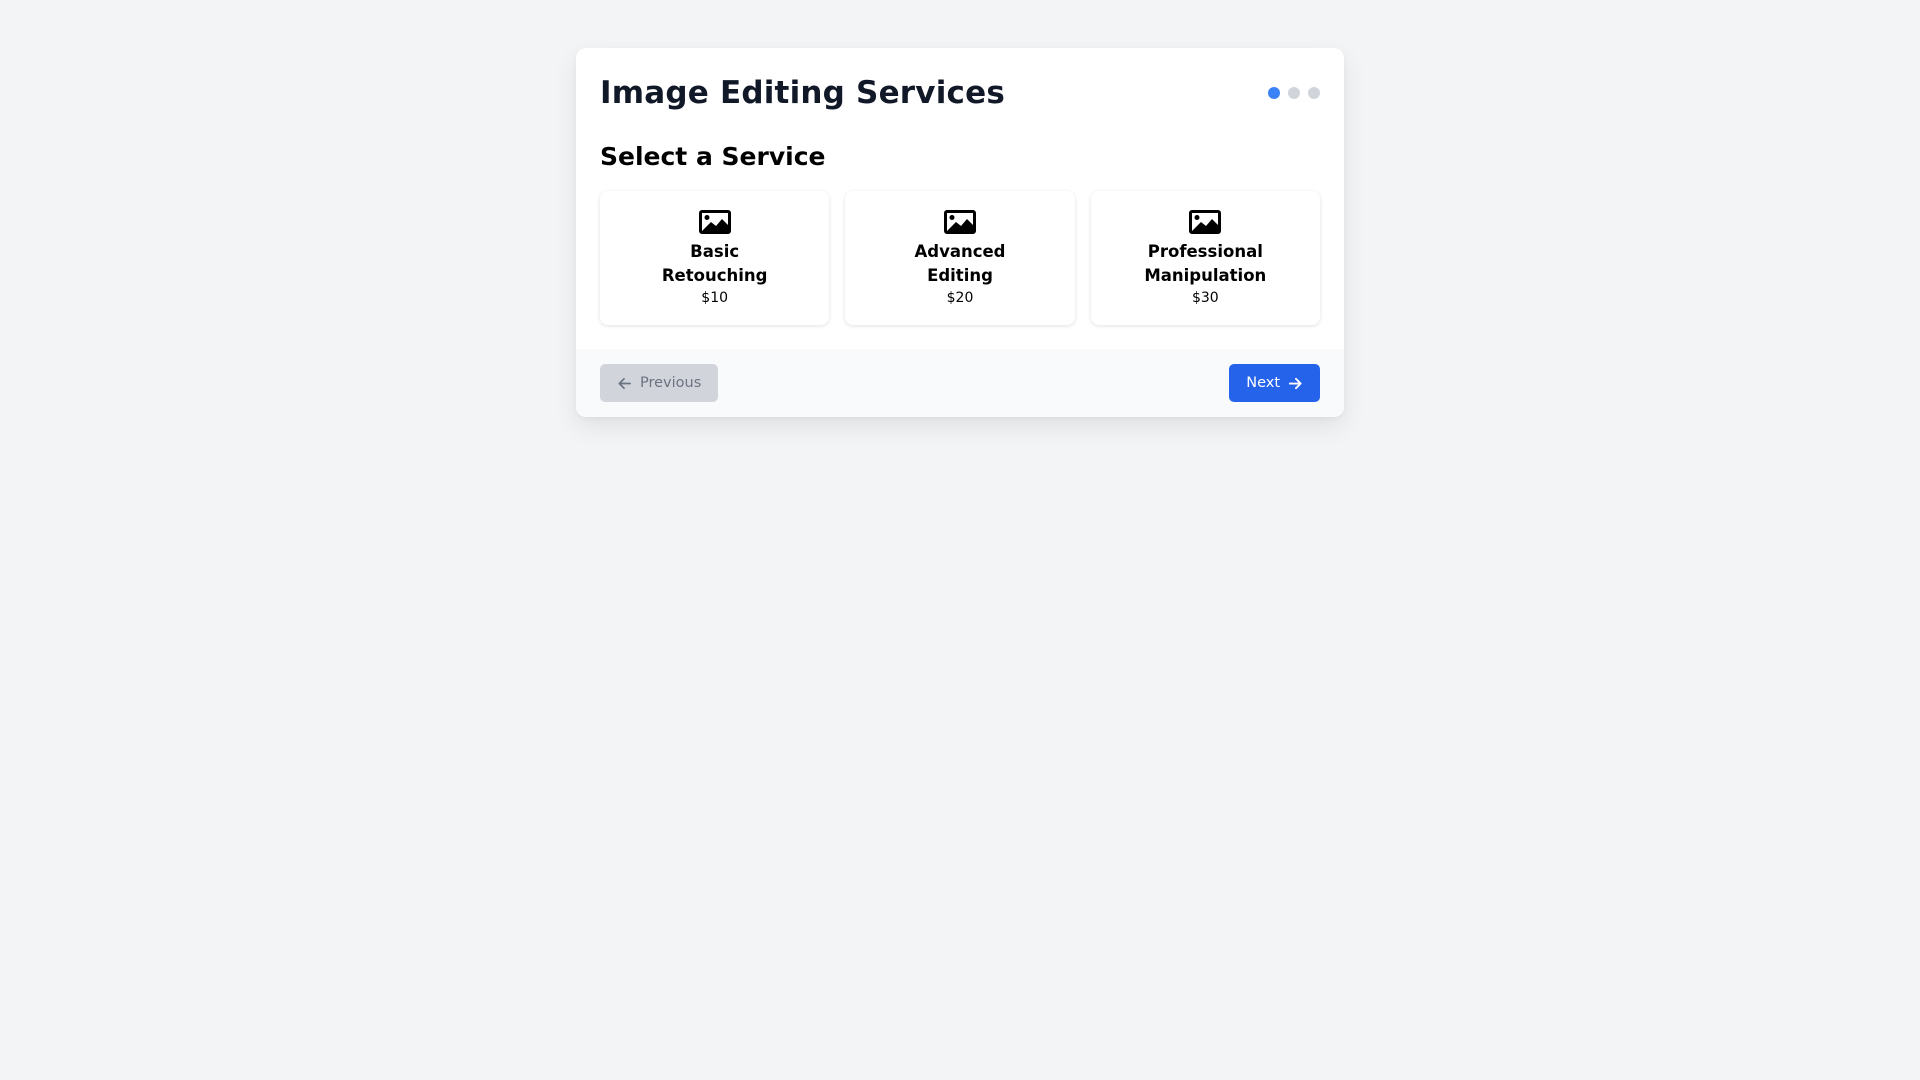 The height and width of the screenshot is (1080, 1920). I want to click on next-button: Next, so click(1274, 383).